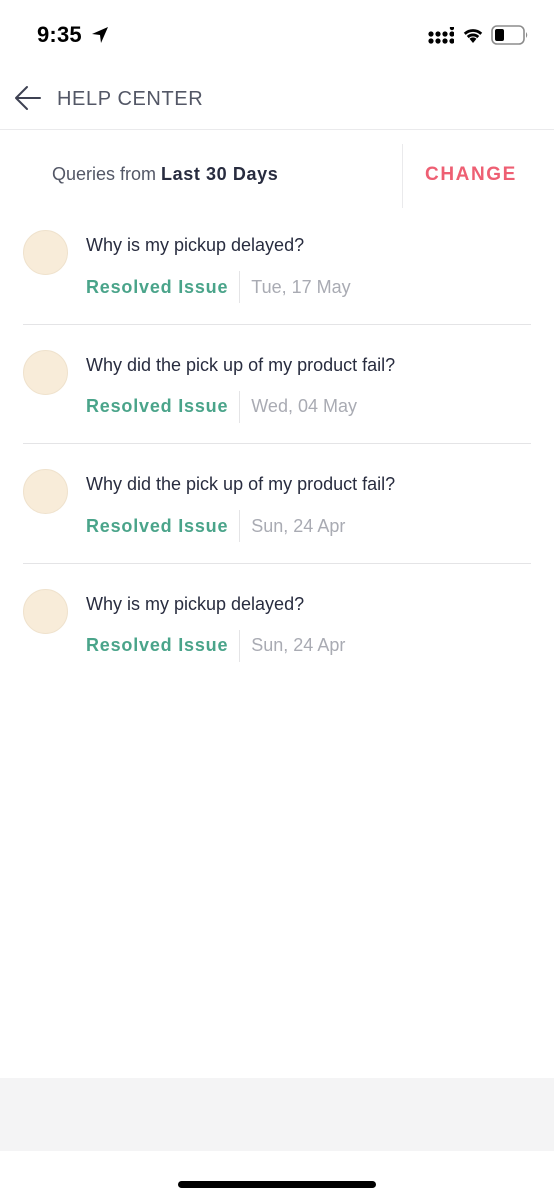 The height and width of the screenshot is (1200, 554). What do you see at coordinates (473, 36) in the screenshot?
I see `wifi-icon` at bounding box center [473, 36].